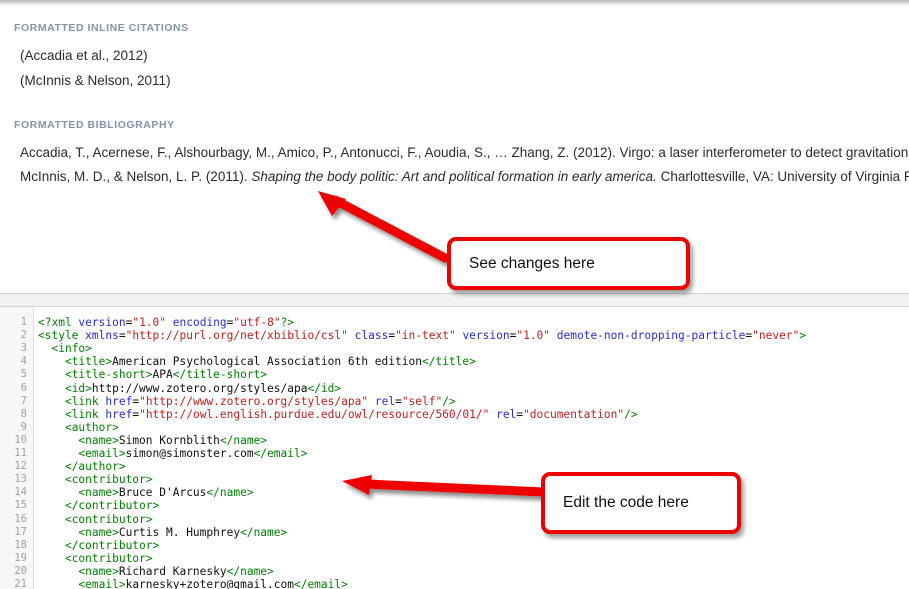 Image resolution: width=909 pixels, height=589 pixels. What do you see at coordinates (454, 453) in the screenshot?
I see `editor-line: 11 <email>simon@simonster.com</email>` at bounding box center [454, 453].